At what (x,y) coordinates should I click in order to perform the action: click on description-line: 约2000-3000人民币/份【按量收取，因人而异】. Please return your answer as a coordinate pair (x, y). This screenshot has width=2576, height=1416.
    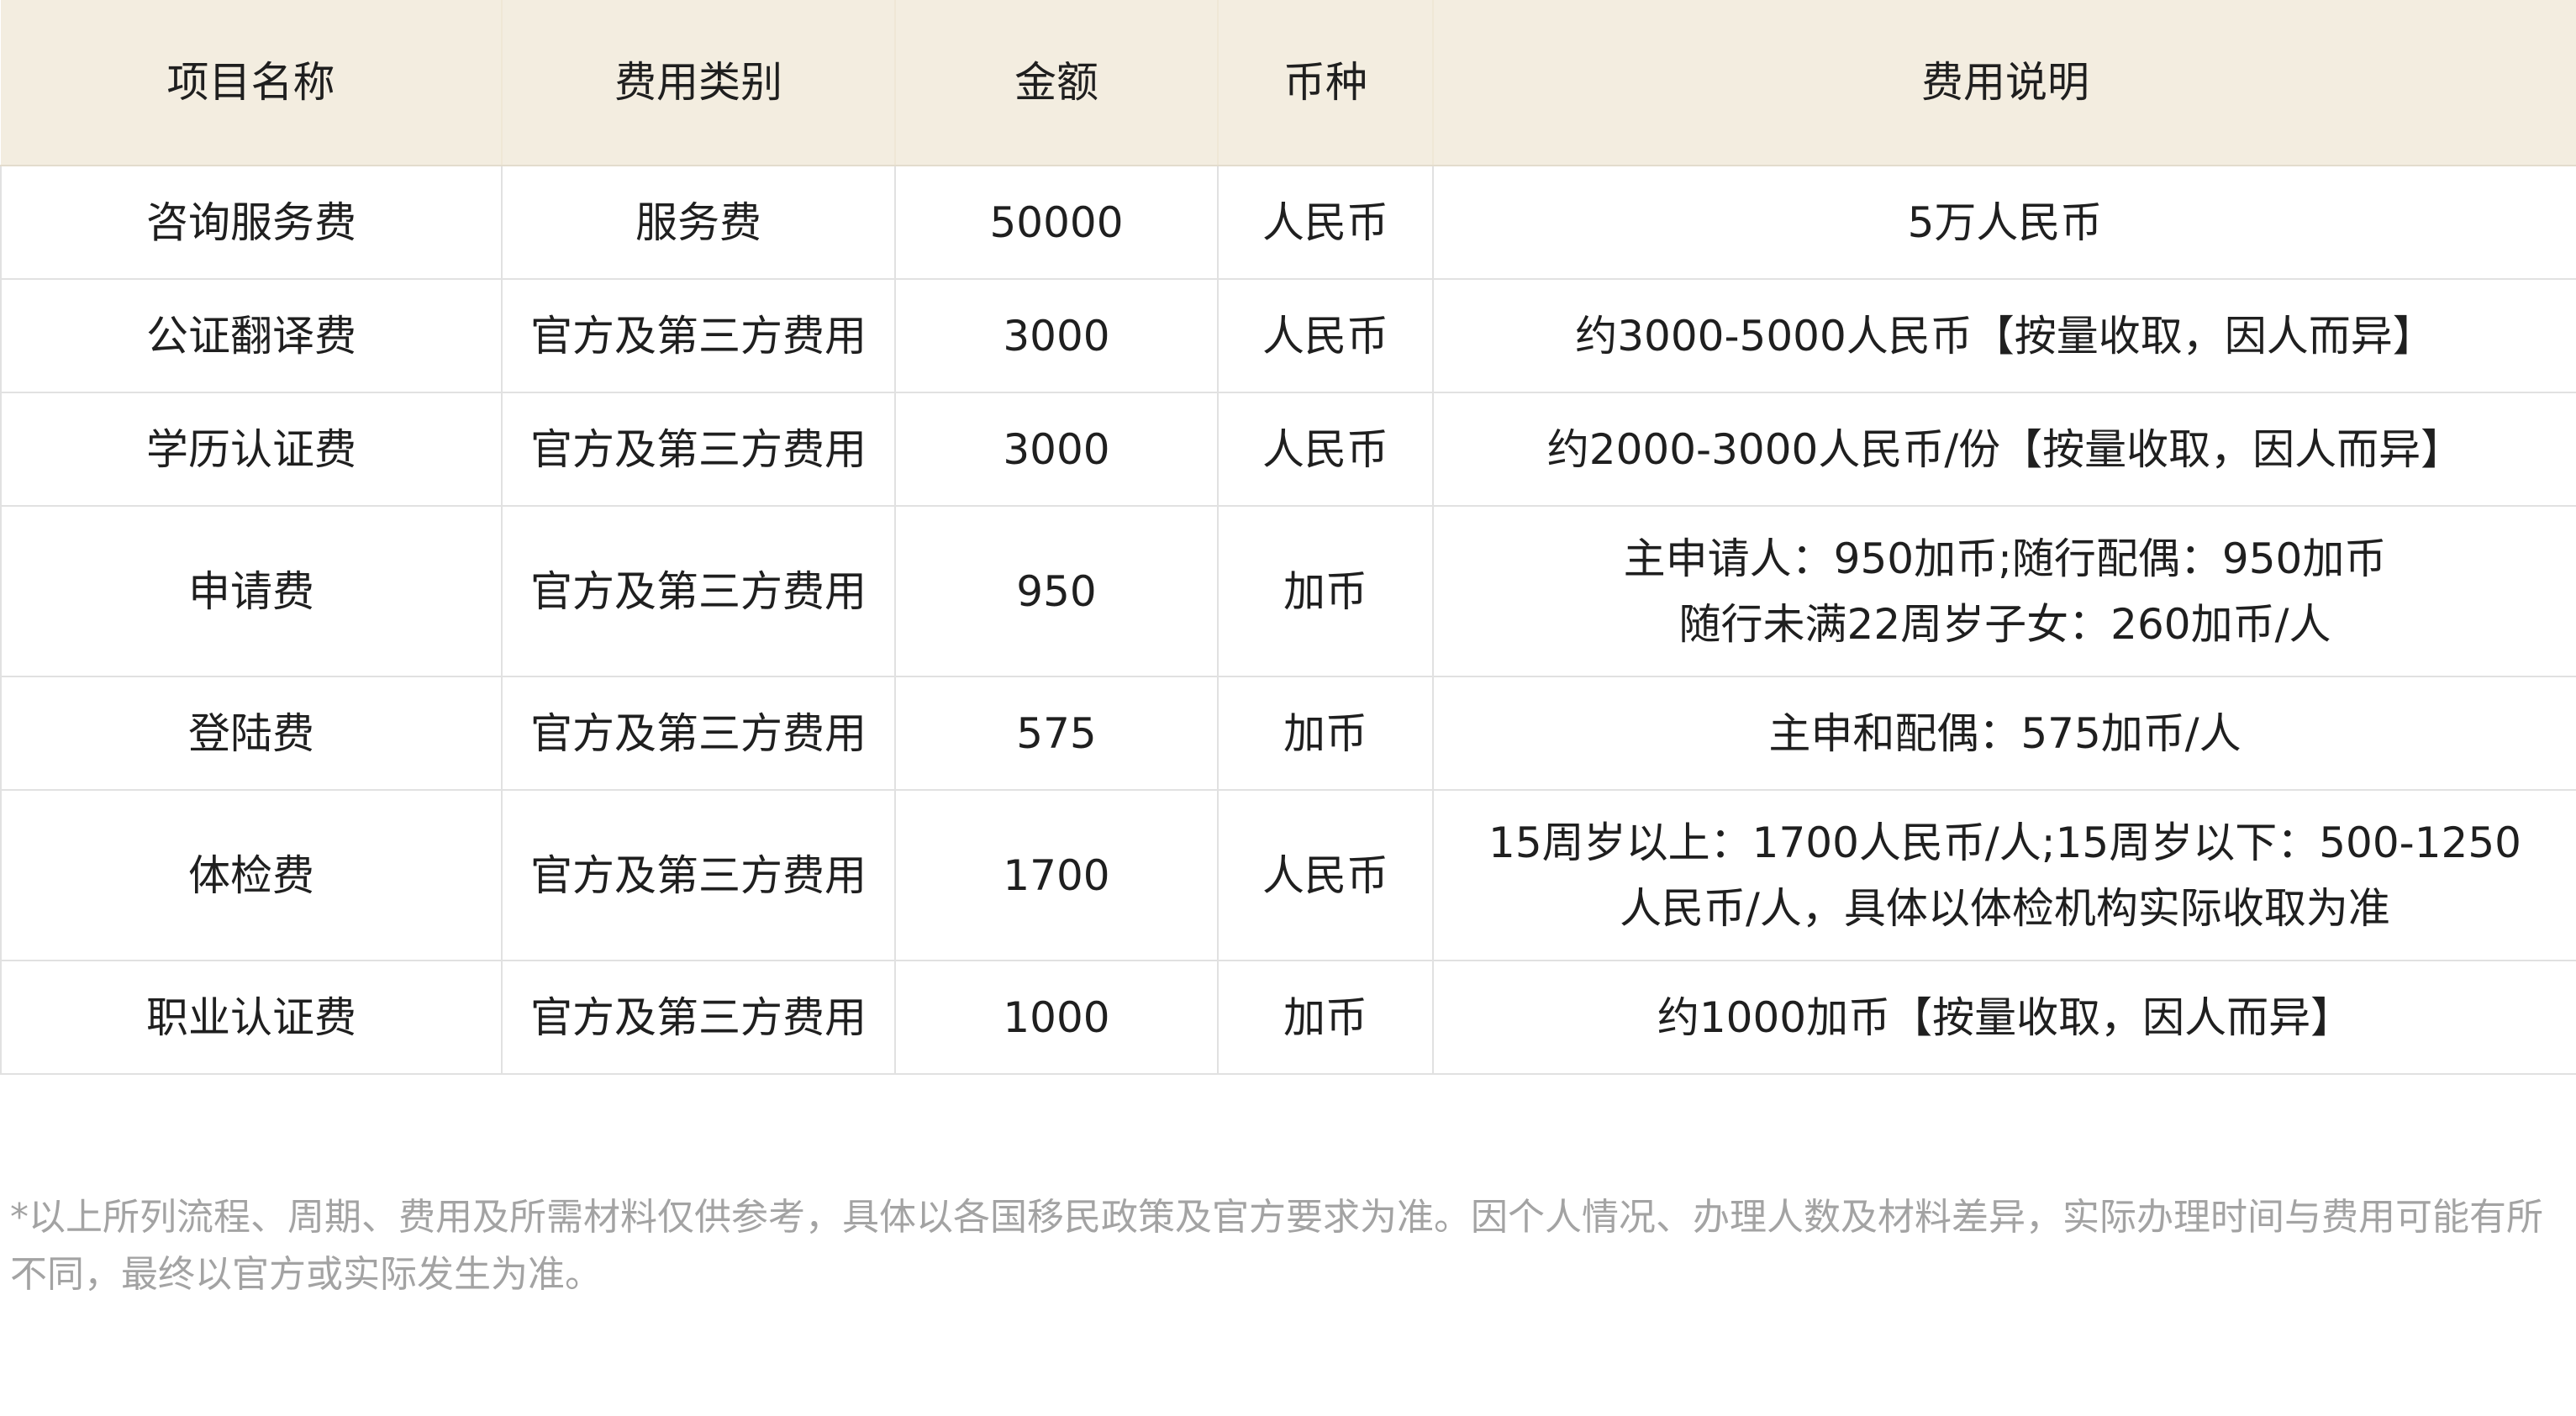
    Looking at the image, I should click on (2004, 449).